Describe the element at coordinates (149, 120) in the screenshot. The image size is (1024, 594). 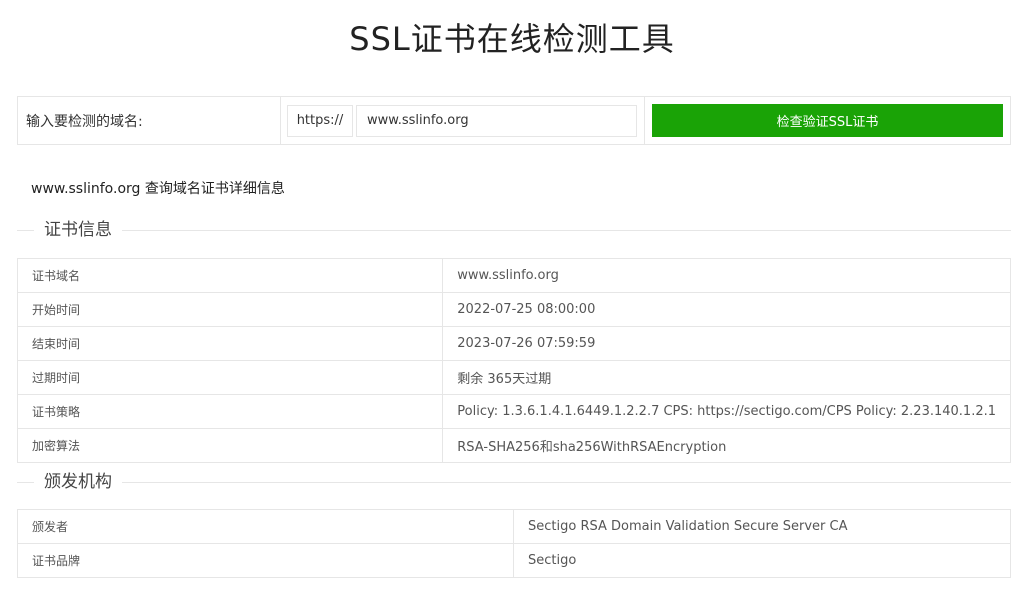
I see `domain-input-label: 输入要检测的域名:` at that location.